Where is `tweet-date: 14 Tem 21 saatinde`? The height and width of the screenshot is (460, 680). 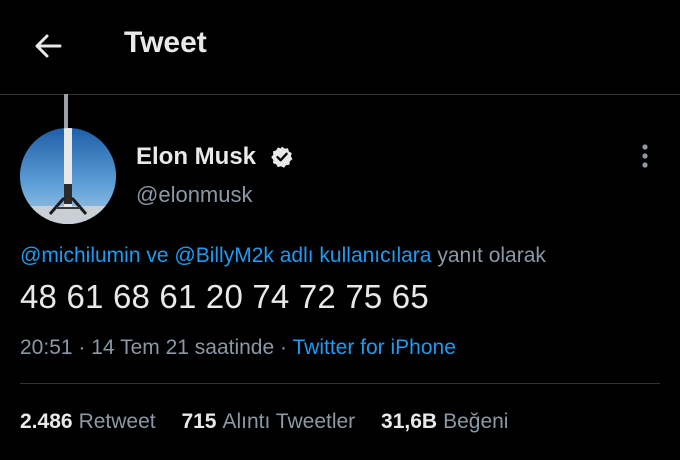
tweet-date: 14 Tem 21 saatinde is located at coordinates (182, 347).